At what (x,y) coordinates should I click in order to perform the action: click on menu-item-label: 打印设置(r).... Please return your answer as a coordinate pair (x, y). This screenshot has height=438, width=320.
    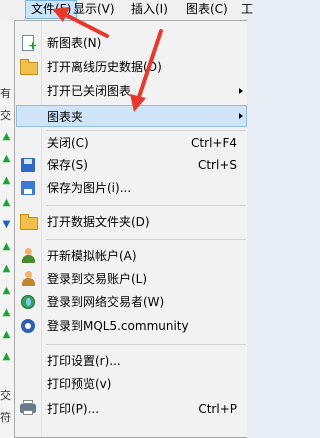
    Looking at the image, I should click on (84, 361).